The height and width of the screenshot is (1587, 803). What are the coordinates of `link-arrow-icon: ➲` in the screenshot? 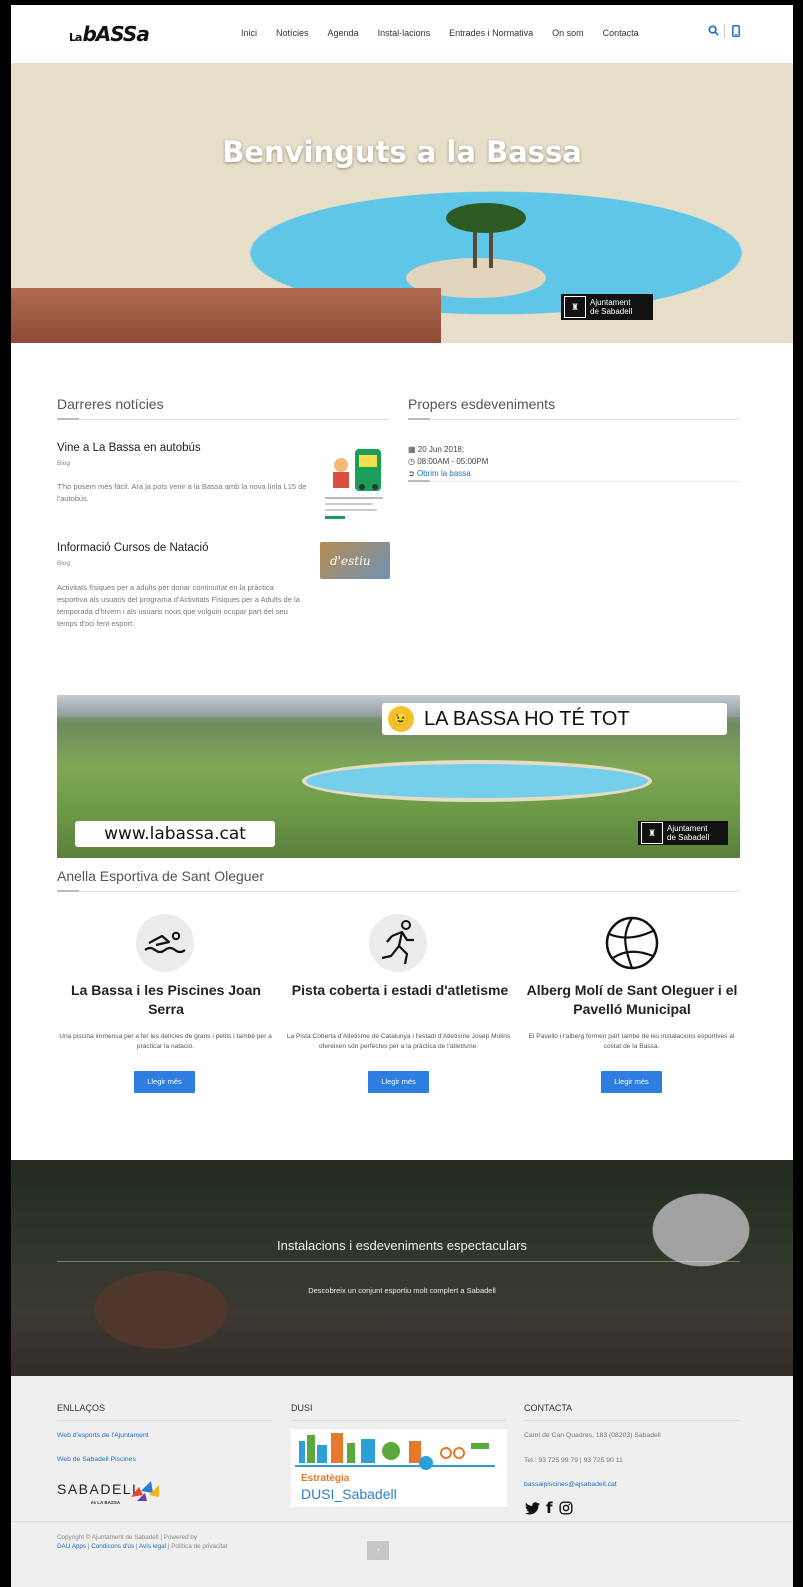 It's located at (411, 473).